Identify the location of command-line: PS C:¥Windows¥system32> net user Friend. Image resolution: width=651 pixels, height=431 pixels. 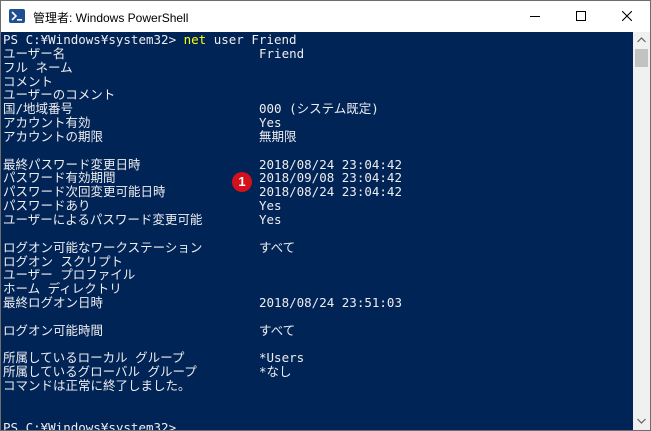
(150, 40).